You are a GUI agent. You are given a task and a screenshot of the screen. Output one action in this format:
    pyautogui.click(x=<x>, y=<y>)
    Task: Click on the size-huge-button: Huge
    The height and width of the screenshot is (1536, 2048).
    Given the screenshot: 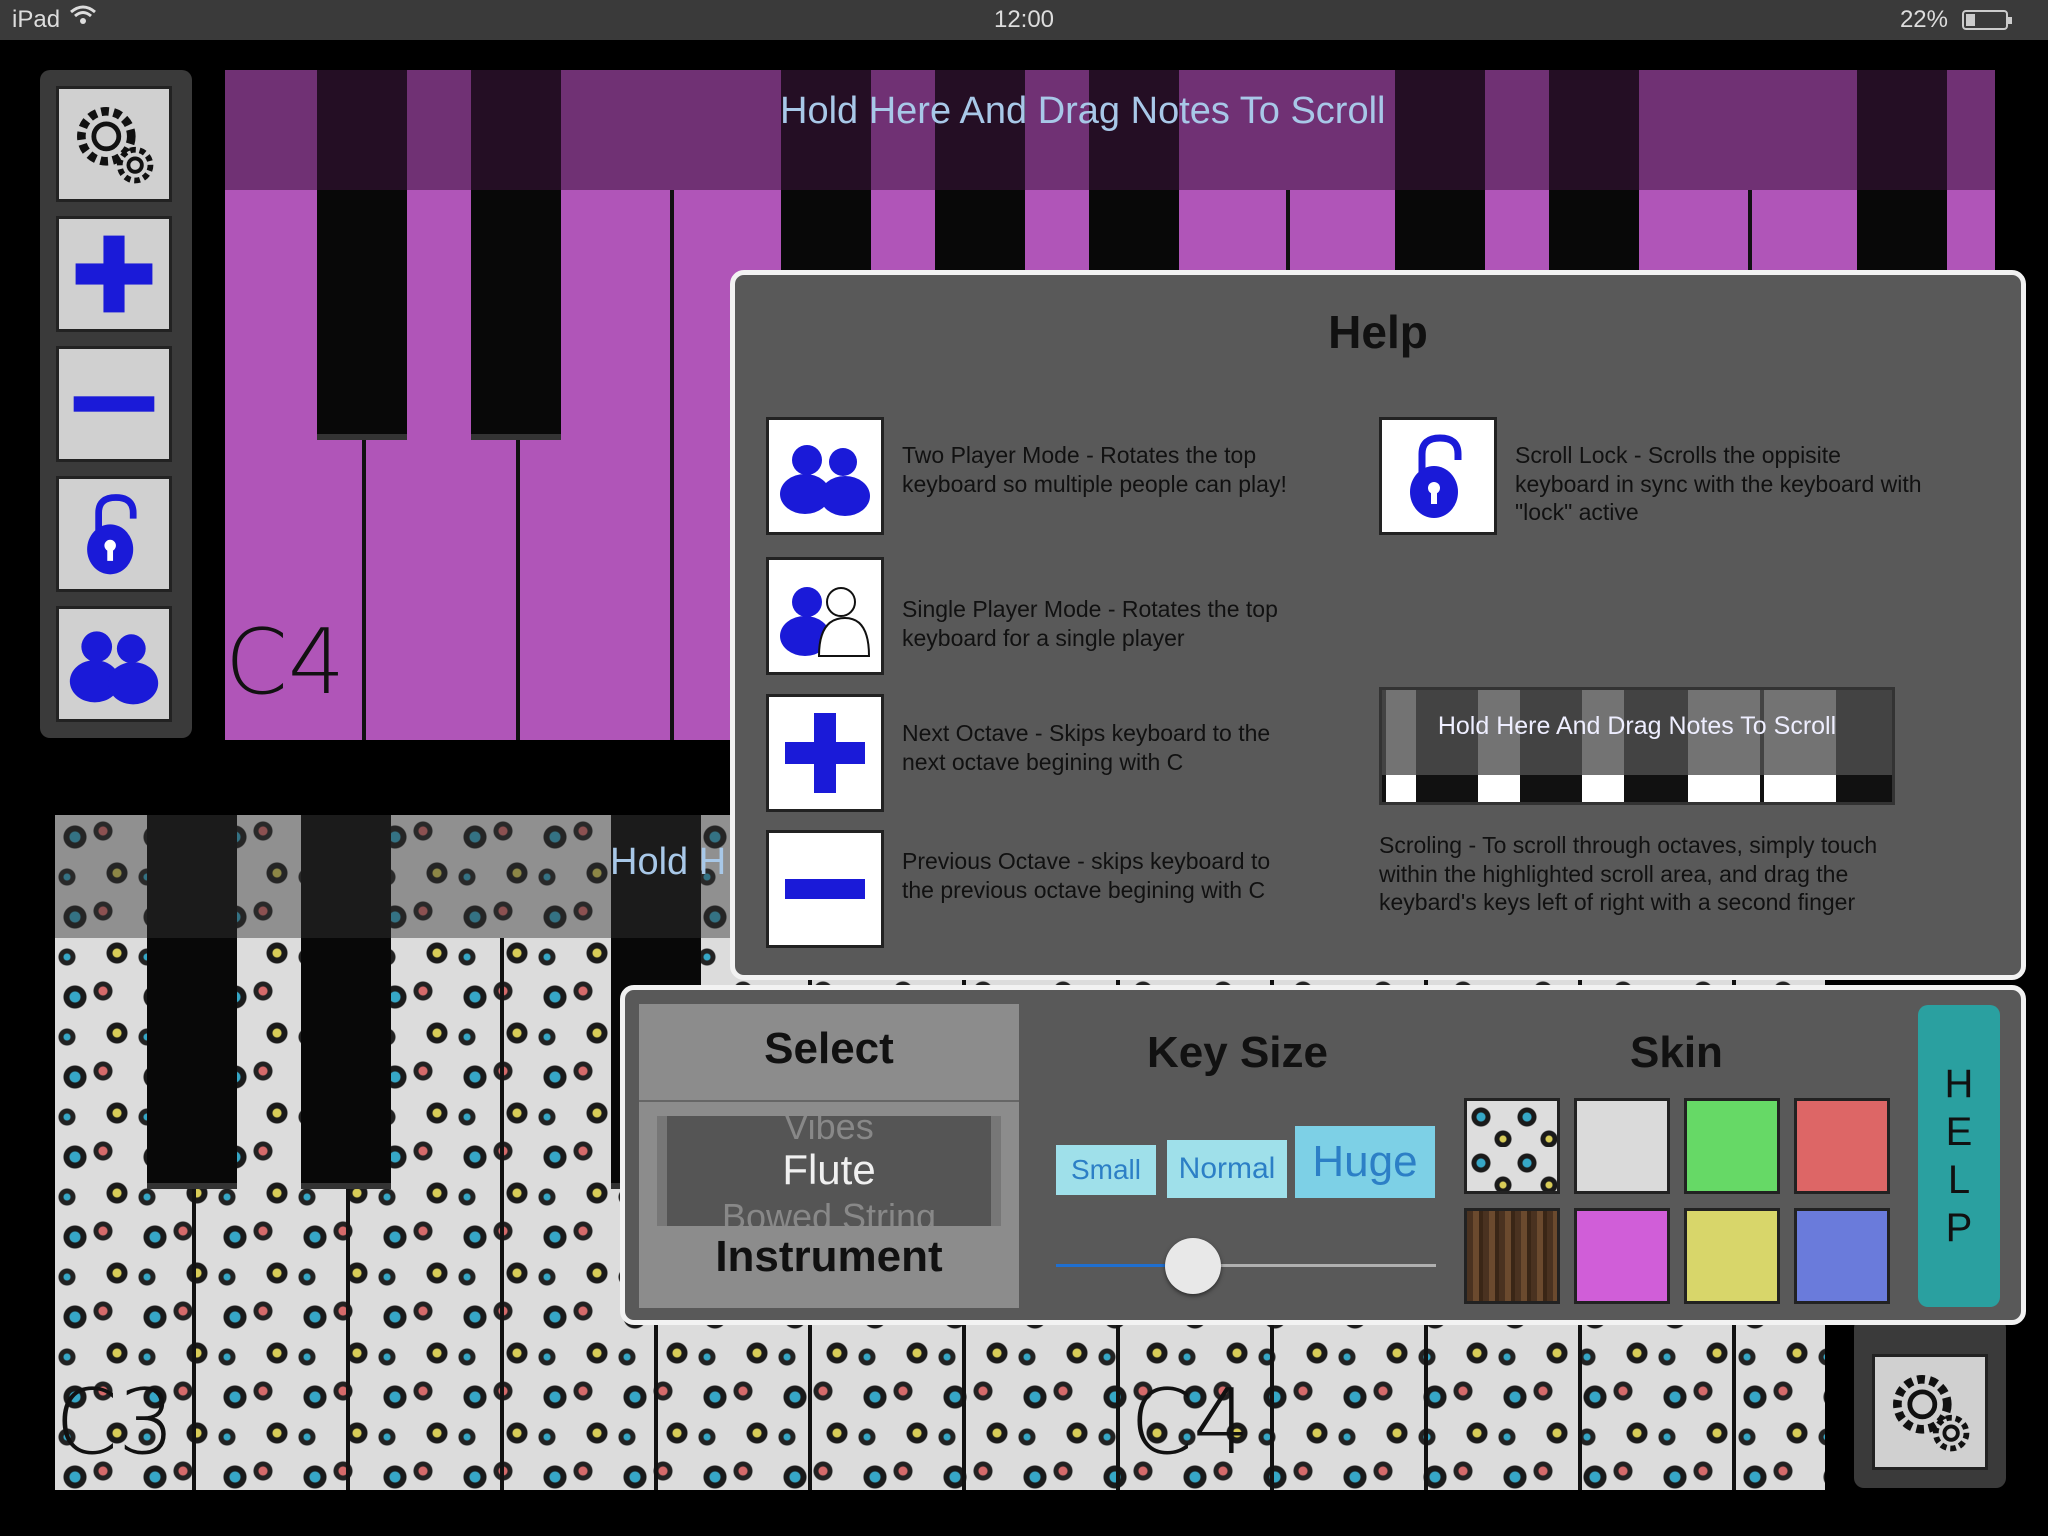 What is the action you would take?
    pyautogui.click(x=1365, y=1162)
    